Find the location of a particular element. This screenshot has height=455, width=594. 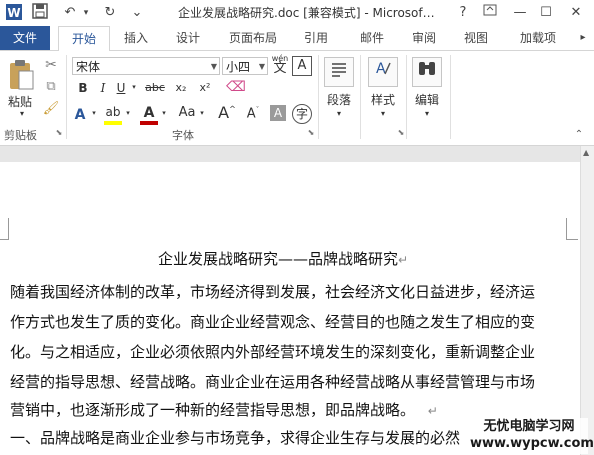

undo-dropdown-icon: ▾ is located at coordinates (86, 13).